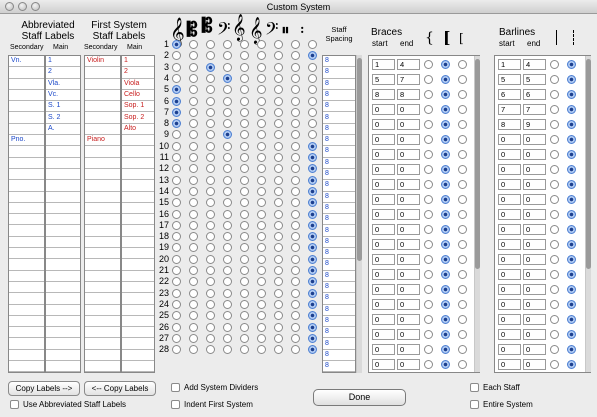 This screenshot has width=597, height=417. Describe the element at coordinates (102, 141) in the screenshot. I see `first-secondary-cell: Piano` at that location.